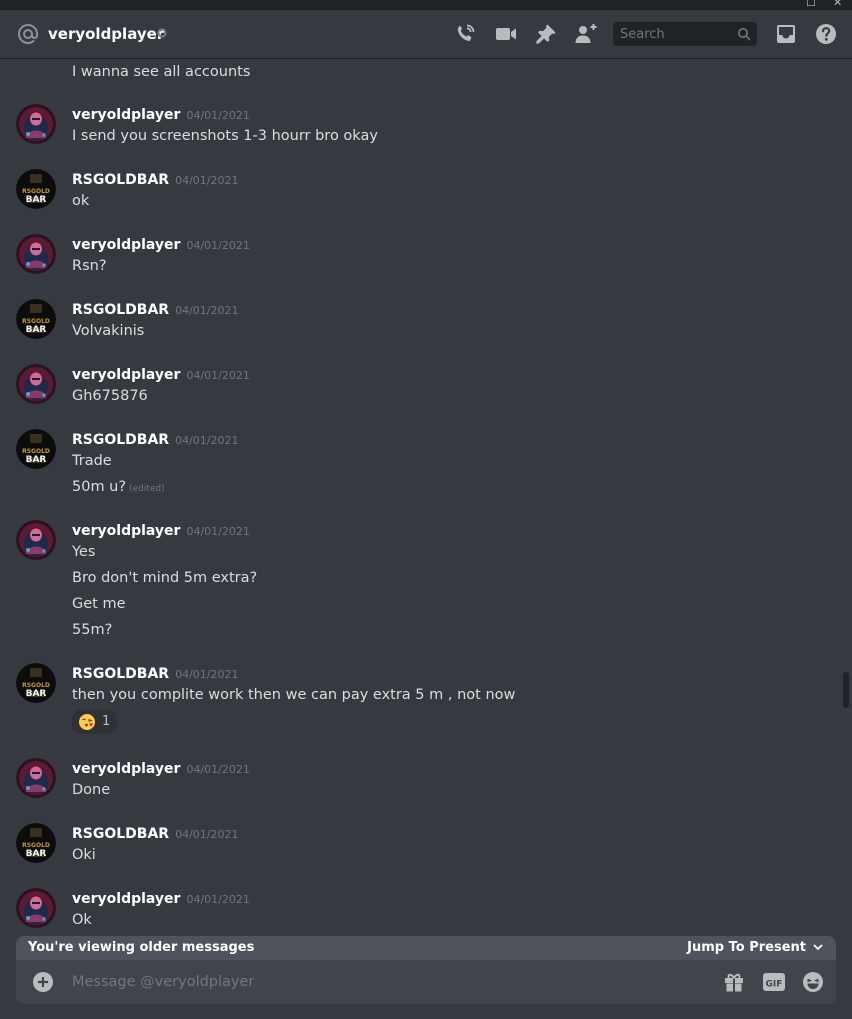 The image size is (852, 1019). Describe the element at coordinates (818, 947) in the screenshot. I see `chevron-down-icon` at that location.